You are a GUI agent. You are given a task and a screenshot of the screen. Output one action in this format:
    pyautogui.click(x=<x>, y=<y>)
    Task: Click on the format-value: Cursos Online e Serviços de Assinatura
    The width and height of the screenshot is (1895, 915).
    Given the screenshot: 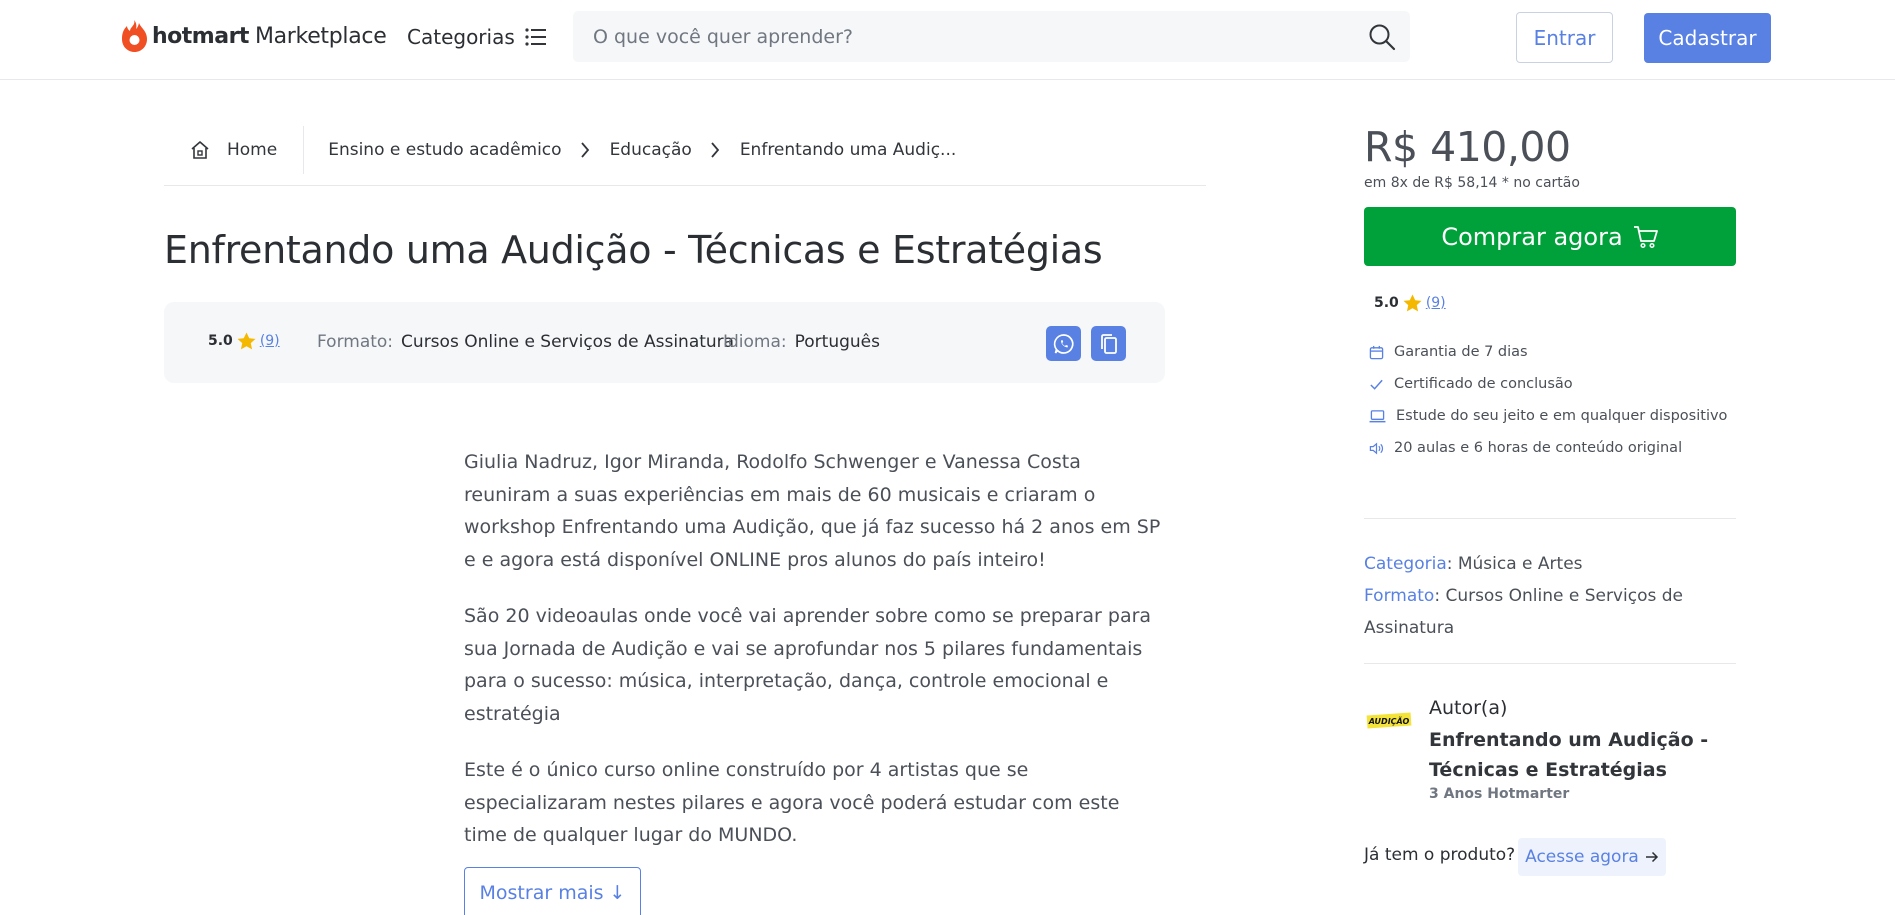 What is the action you would take?
    pyautogui.click(x=568, y=342)
    